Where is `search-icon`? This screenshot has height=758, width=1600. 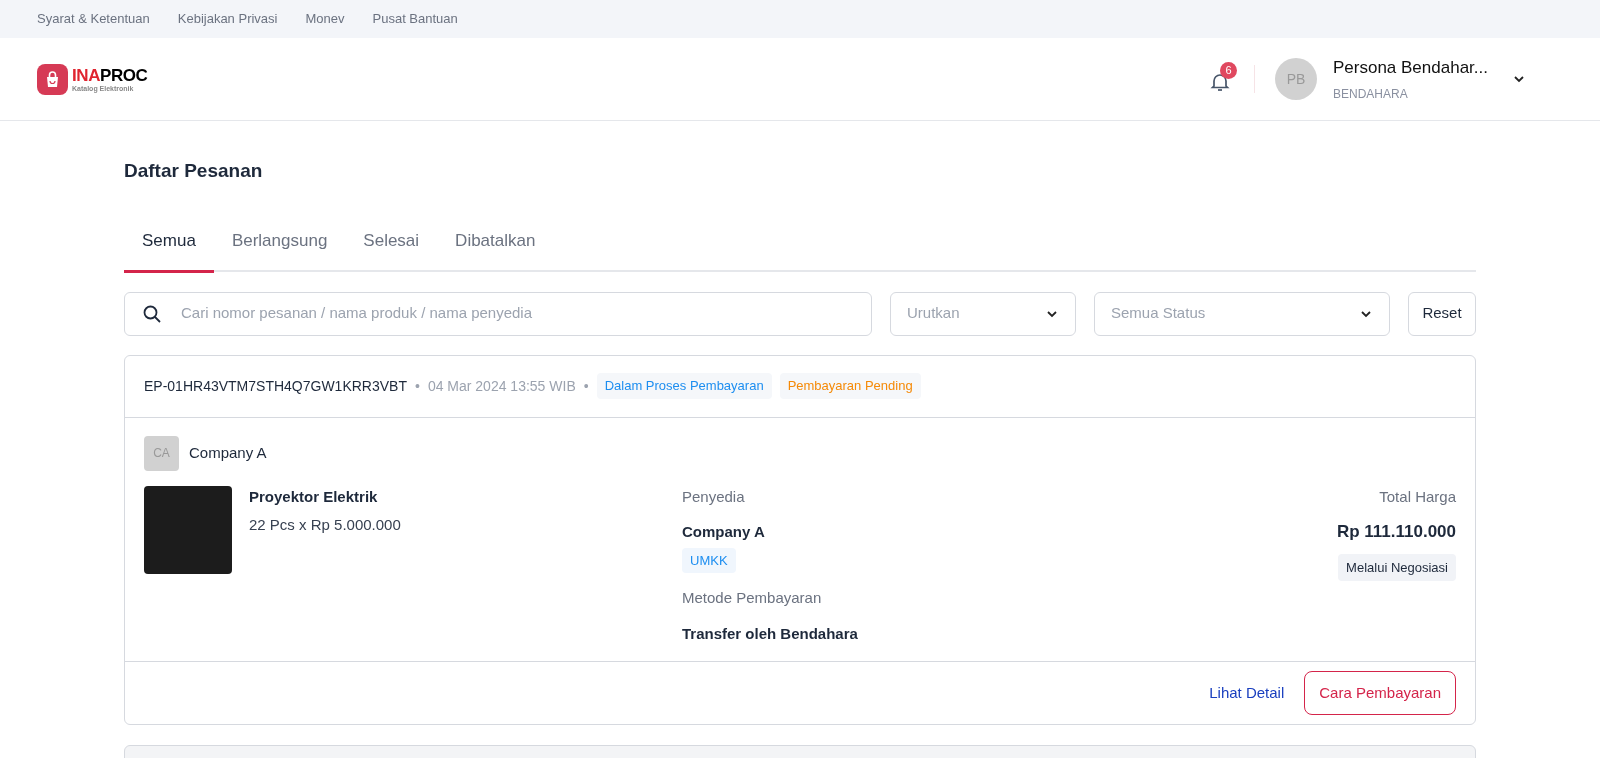
search-icon is located at coordinates (152, 313).